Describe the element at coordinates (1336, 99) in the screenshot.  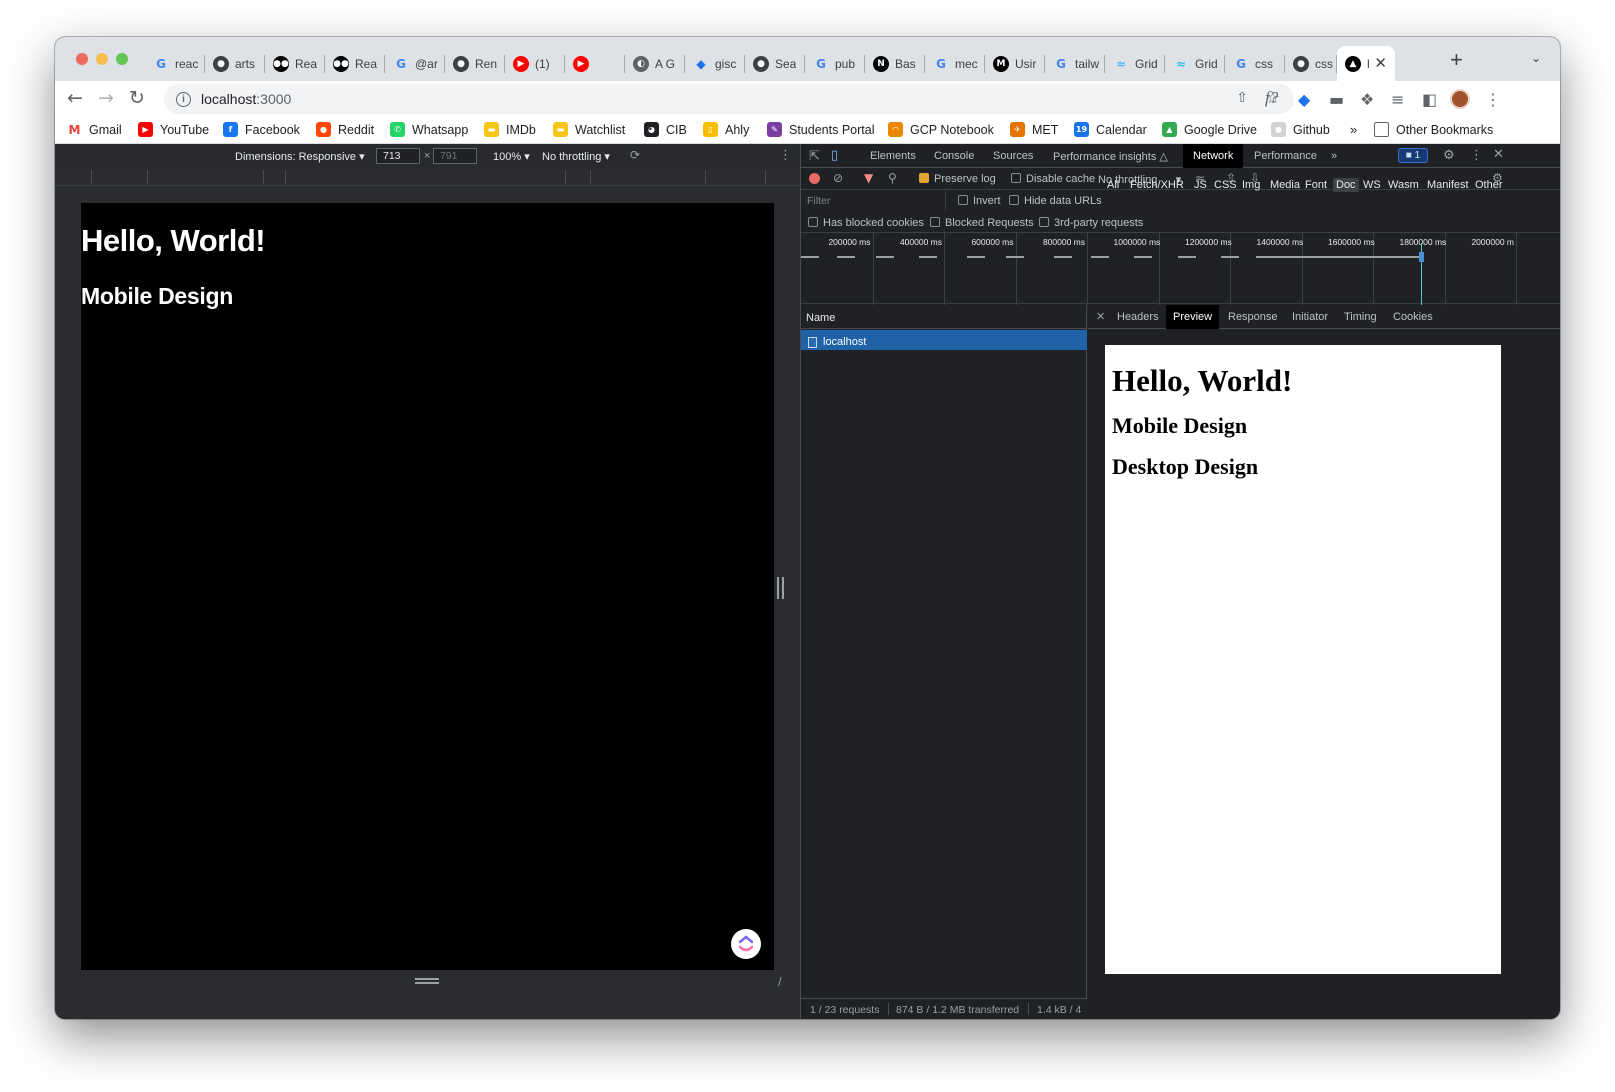
I see `incognito-extension-icon: ▬` at that location.